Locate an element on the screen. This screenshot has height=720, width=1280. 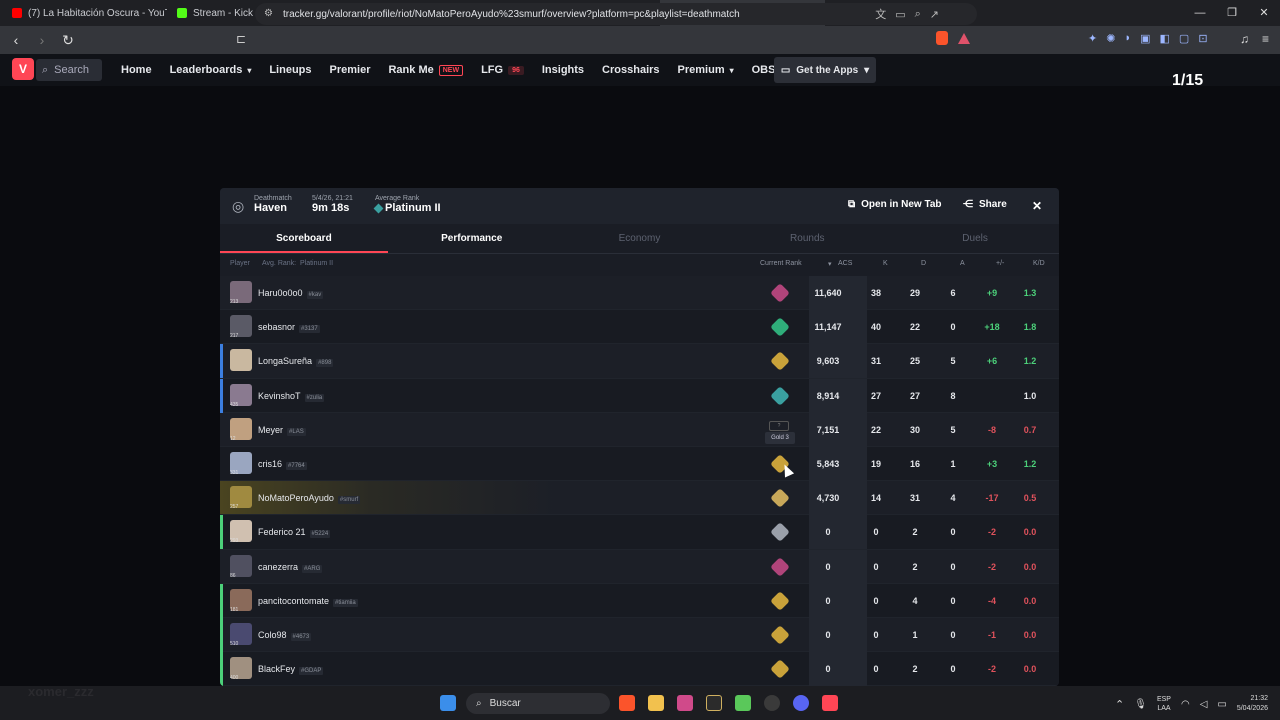
playlist-icon: ♫ is located at coordinates (1244, 39).